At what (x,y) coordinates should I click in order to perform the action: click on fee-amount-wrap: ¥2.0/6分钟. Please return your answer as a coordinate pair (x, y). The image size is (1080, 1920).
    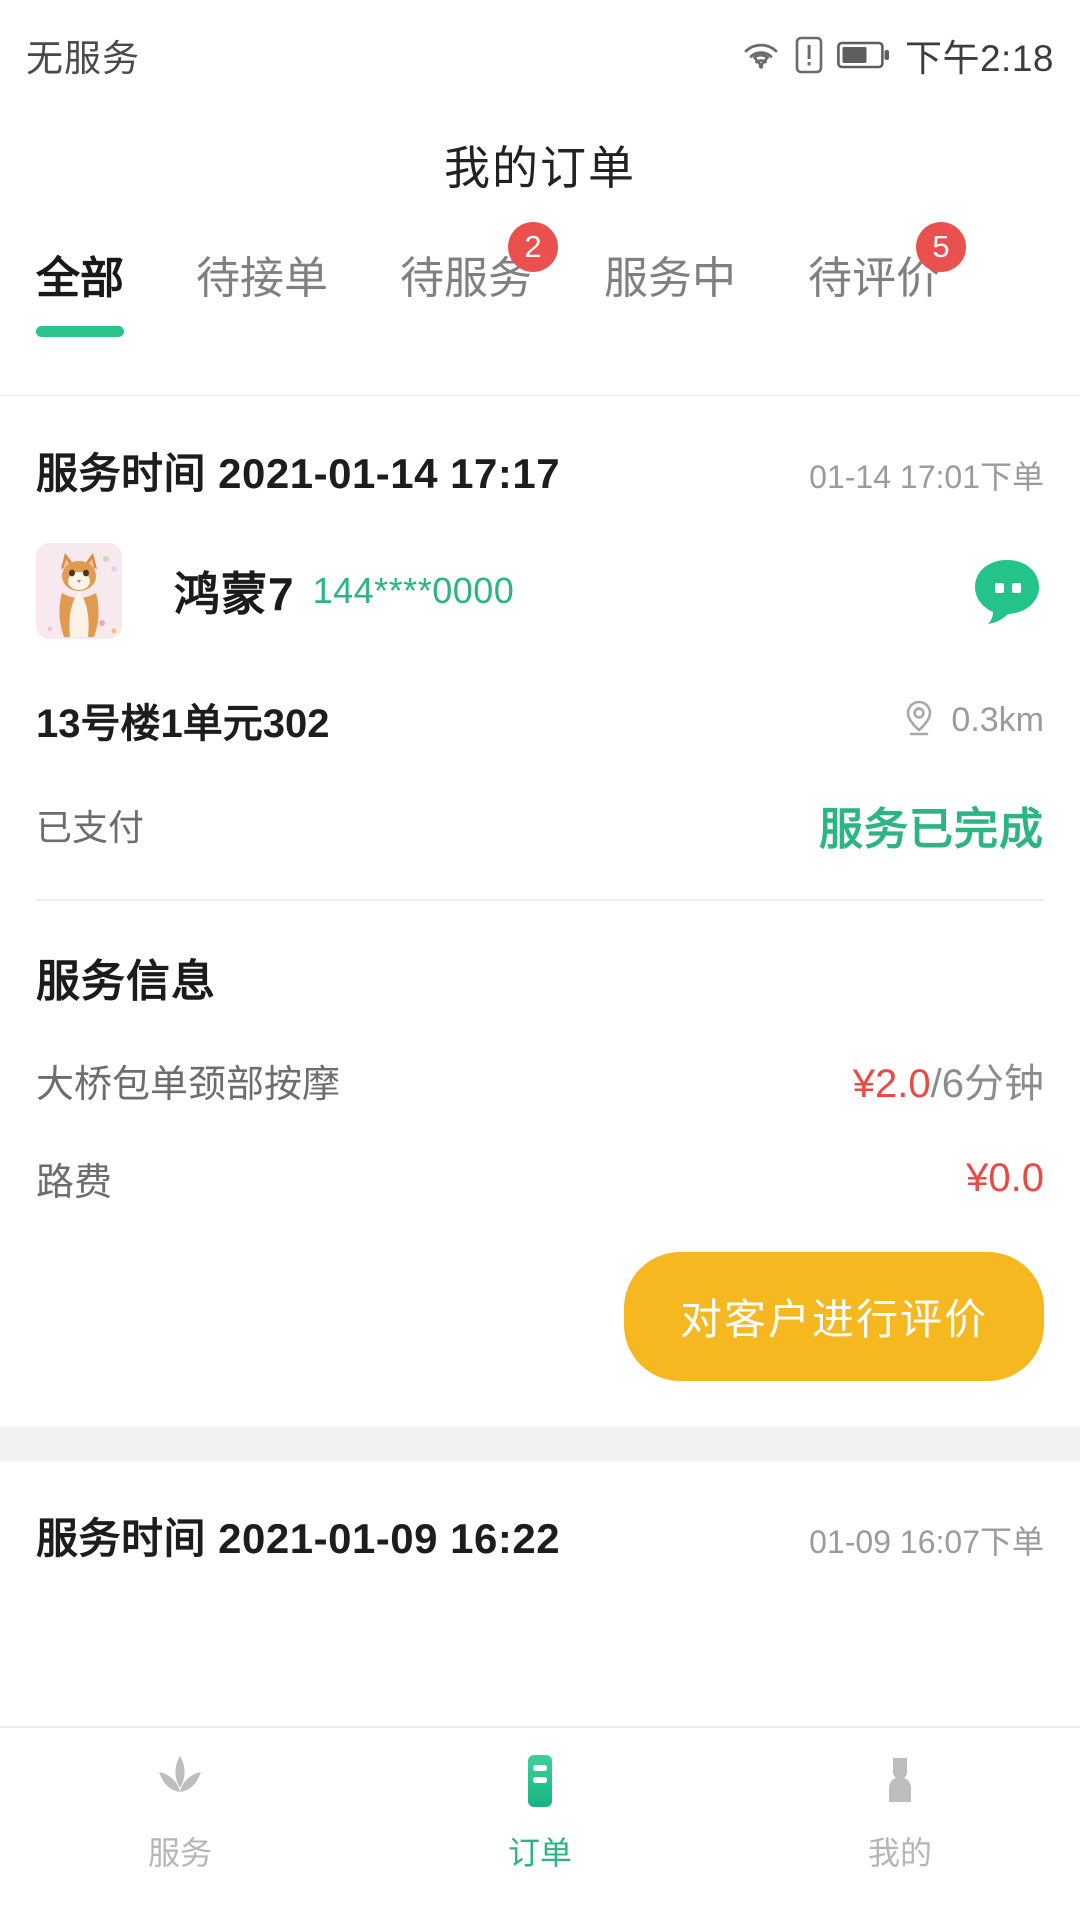
    Looking at the image, I should click on (948, 1080).